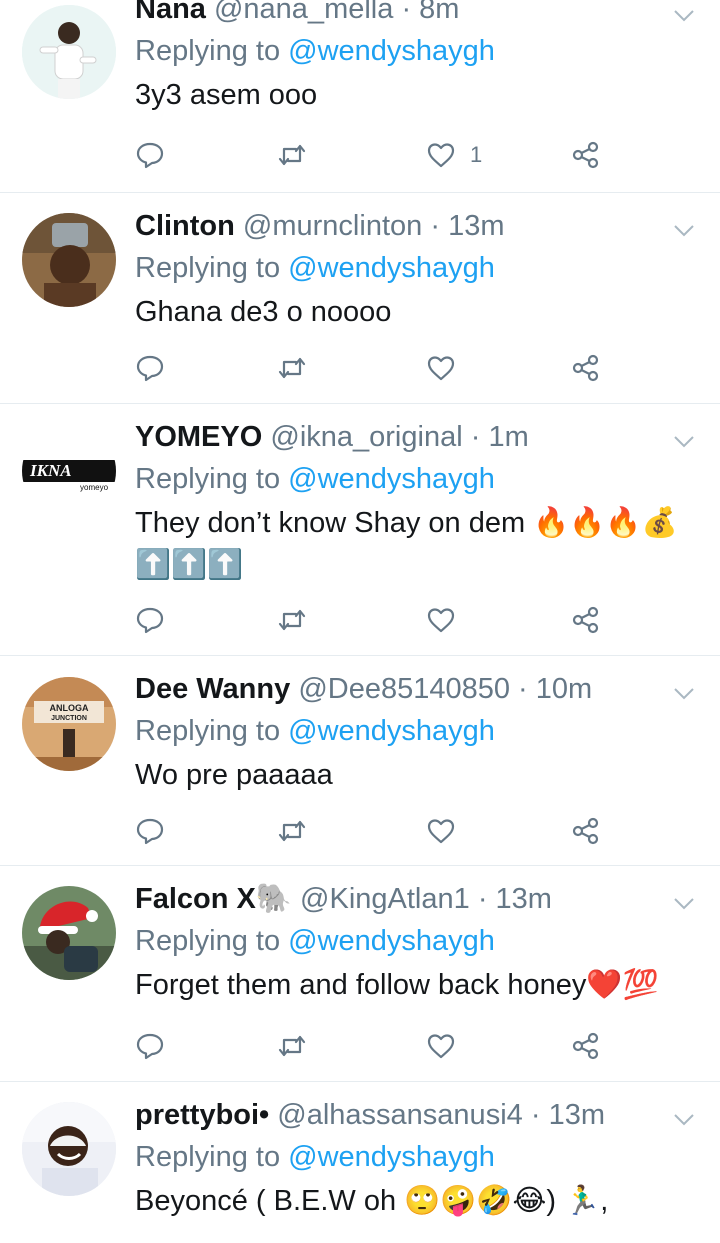 The image size is (720, 1243). Describe the element at coordinates (406, 523) in the screenshot. I see `tweet-text: They don’t know Shay on dem 🔥🔥🔥💰` at that location.